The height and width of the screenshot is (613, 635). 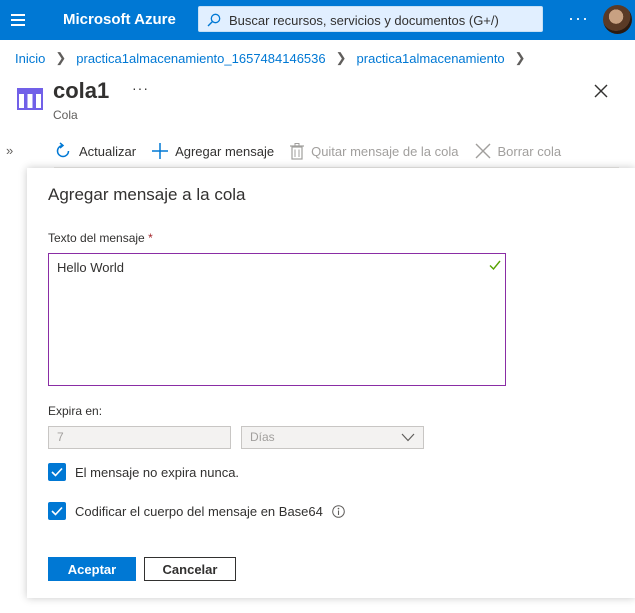 I want to click on refresh-icon, so click(x=63, y=150).